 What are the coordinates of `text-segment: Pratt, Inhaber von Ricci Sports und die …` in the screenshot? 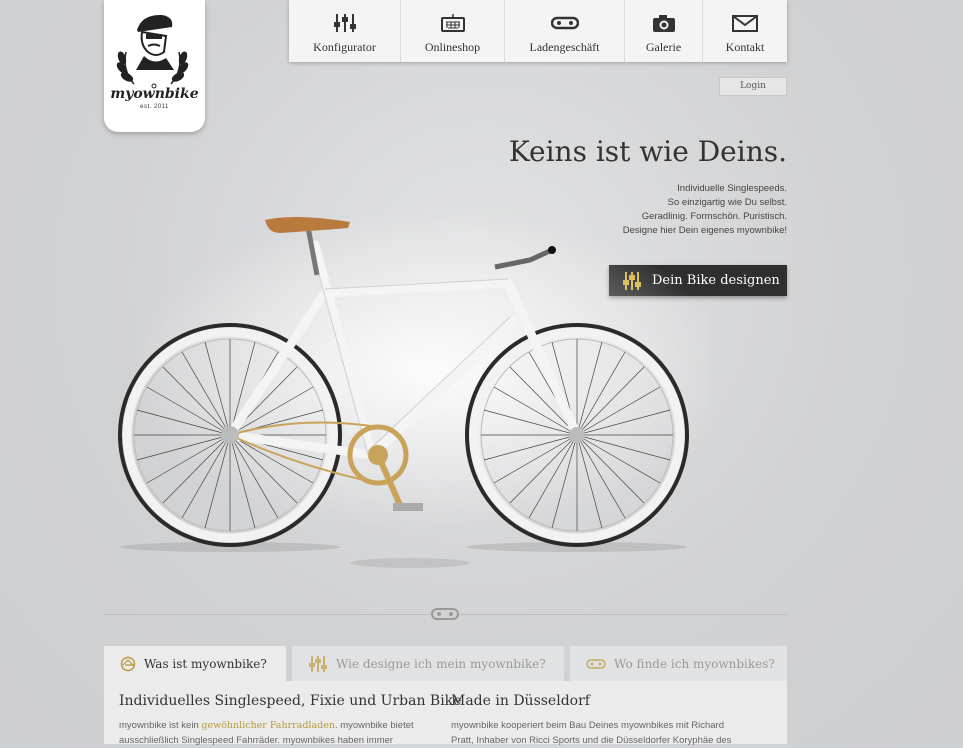 It's located at (591, 740).